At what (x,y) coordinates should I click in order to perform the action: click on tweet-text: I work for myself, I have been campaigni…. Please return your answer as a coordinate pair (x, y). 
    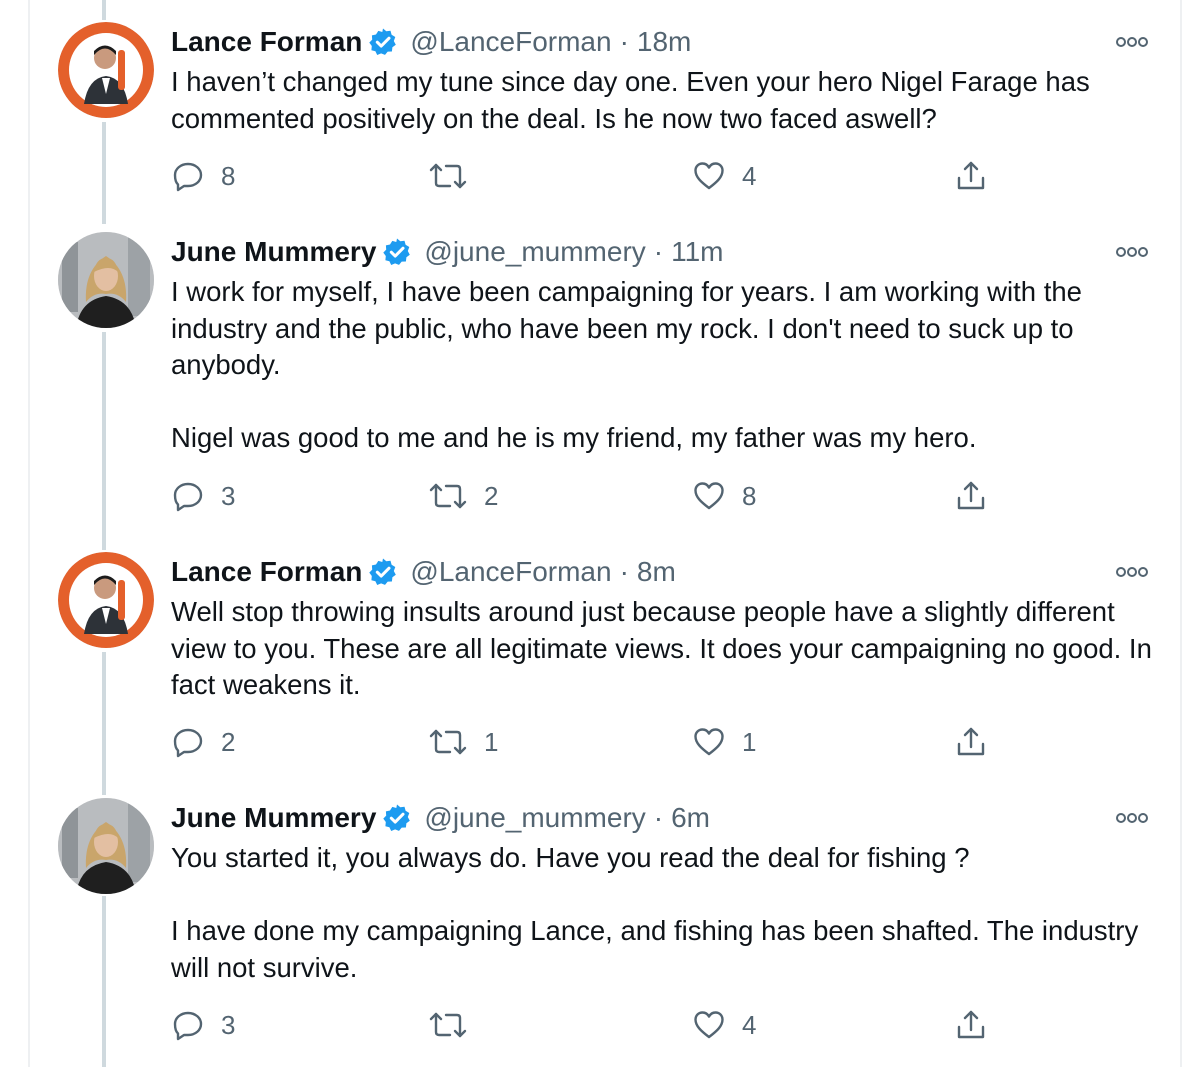
    Looking at the image, I should click on (666, 365).